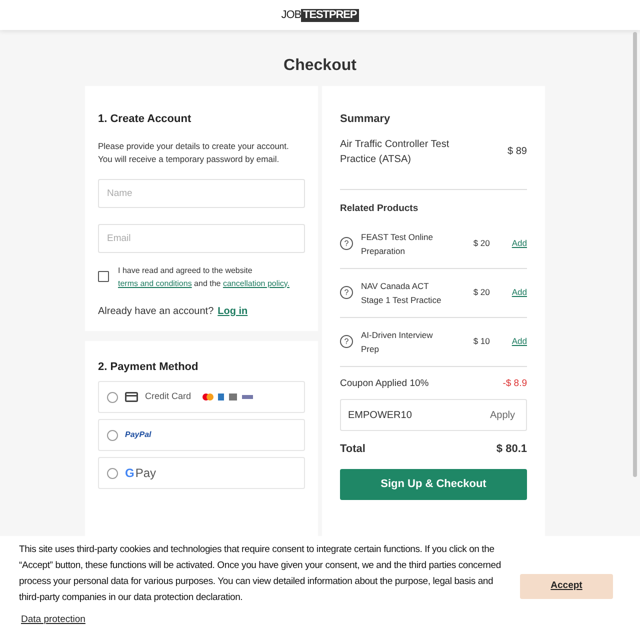  I want to click on data-protection-link: Data protection, so click(53, 619).